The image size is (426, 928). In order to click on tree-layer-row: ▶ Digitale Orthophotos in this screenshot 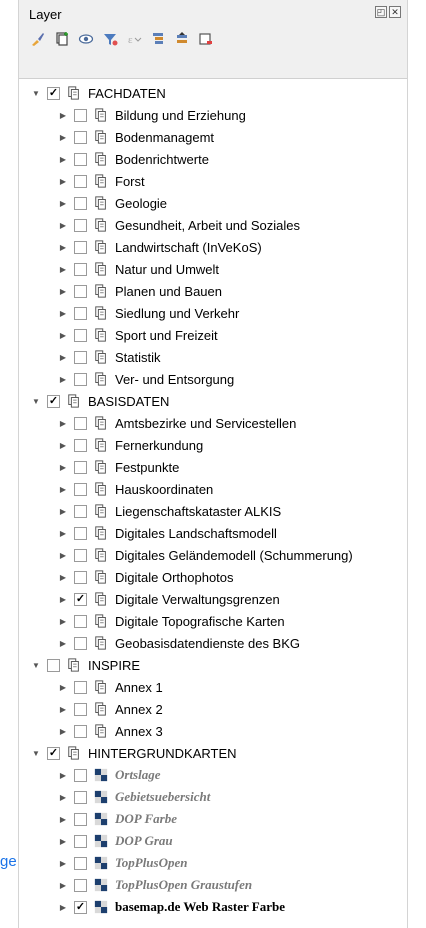, I will do `click(213, 577)`.